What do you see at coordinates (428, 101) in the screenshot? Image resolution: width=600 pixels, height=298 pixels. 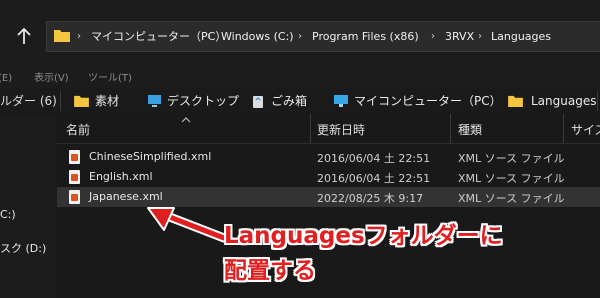 I see `pinned-item-label: マイコンピューター（PC）` at bounding box center [428, 101].